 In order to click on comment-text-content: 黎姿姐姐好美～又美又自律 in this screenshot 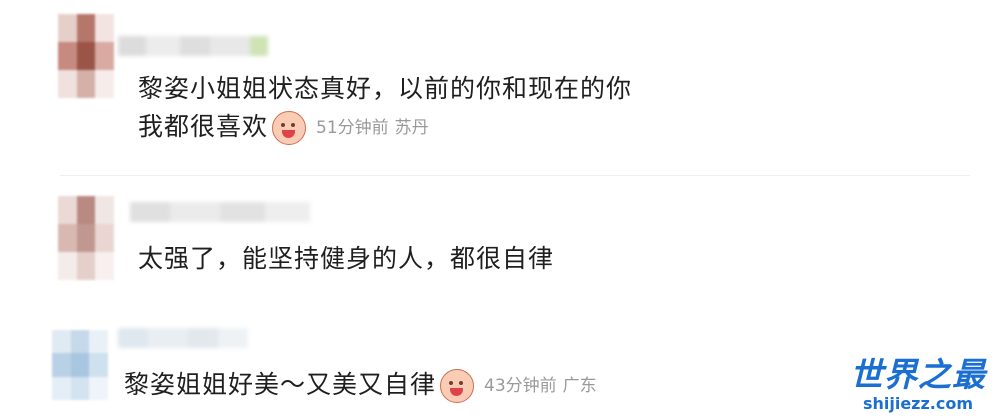, I will do `click(280, 384)`.